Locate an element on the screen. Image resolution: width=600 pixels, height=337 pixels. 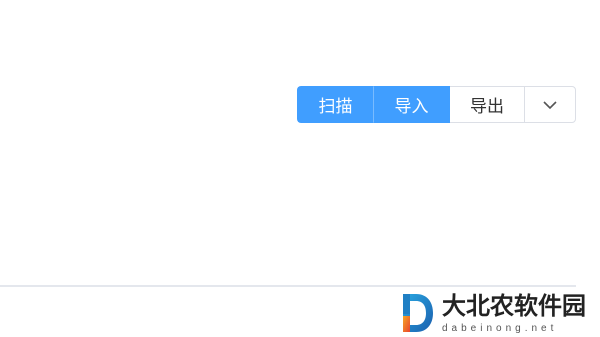
import-button-label: 导入 is located at coordinates (411, 107).